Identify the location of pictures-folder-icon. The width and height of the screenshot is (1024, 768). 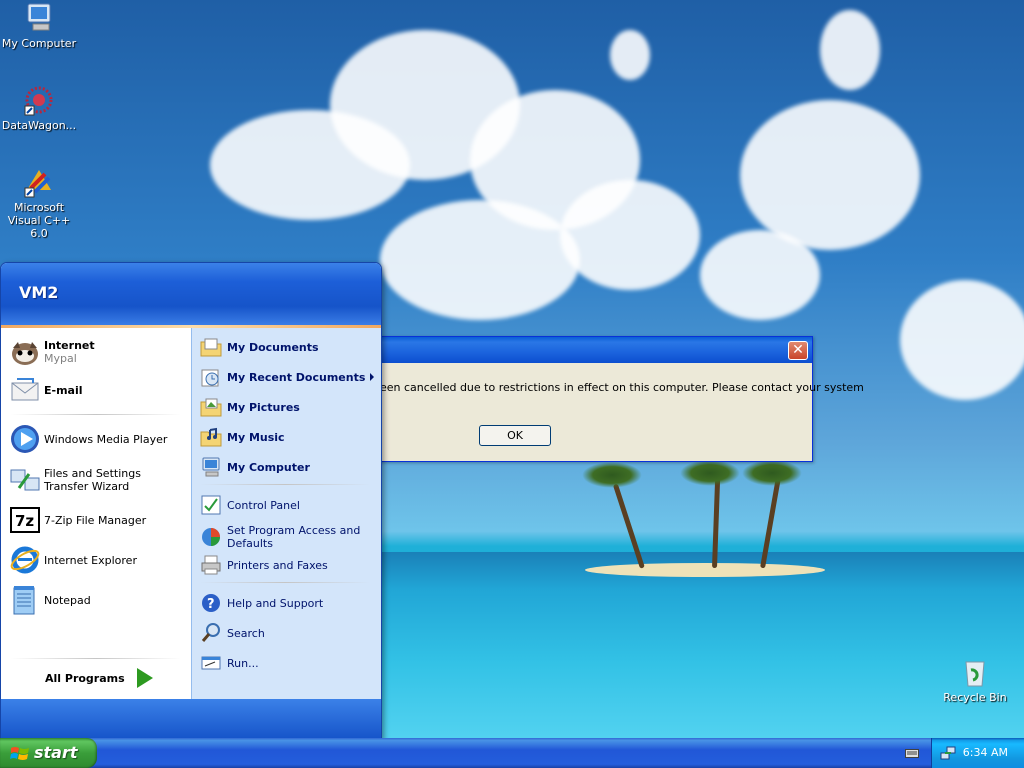
(211, 407).